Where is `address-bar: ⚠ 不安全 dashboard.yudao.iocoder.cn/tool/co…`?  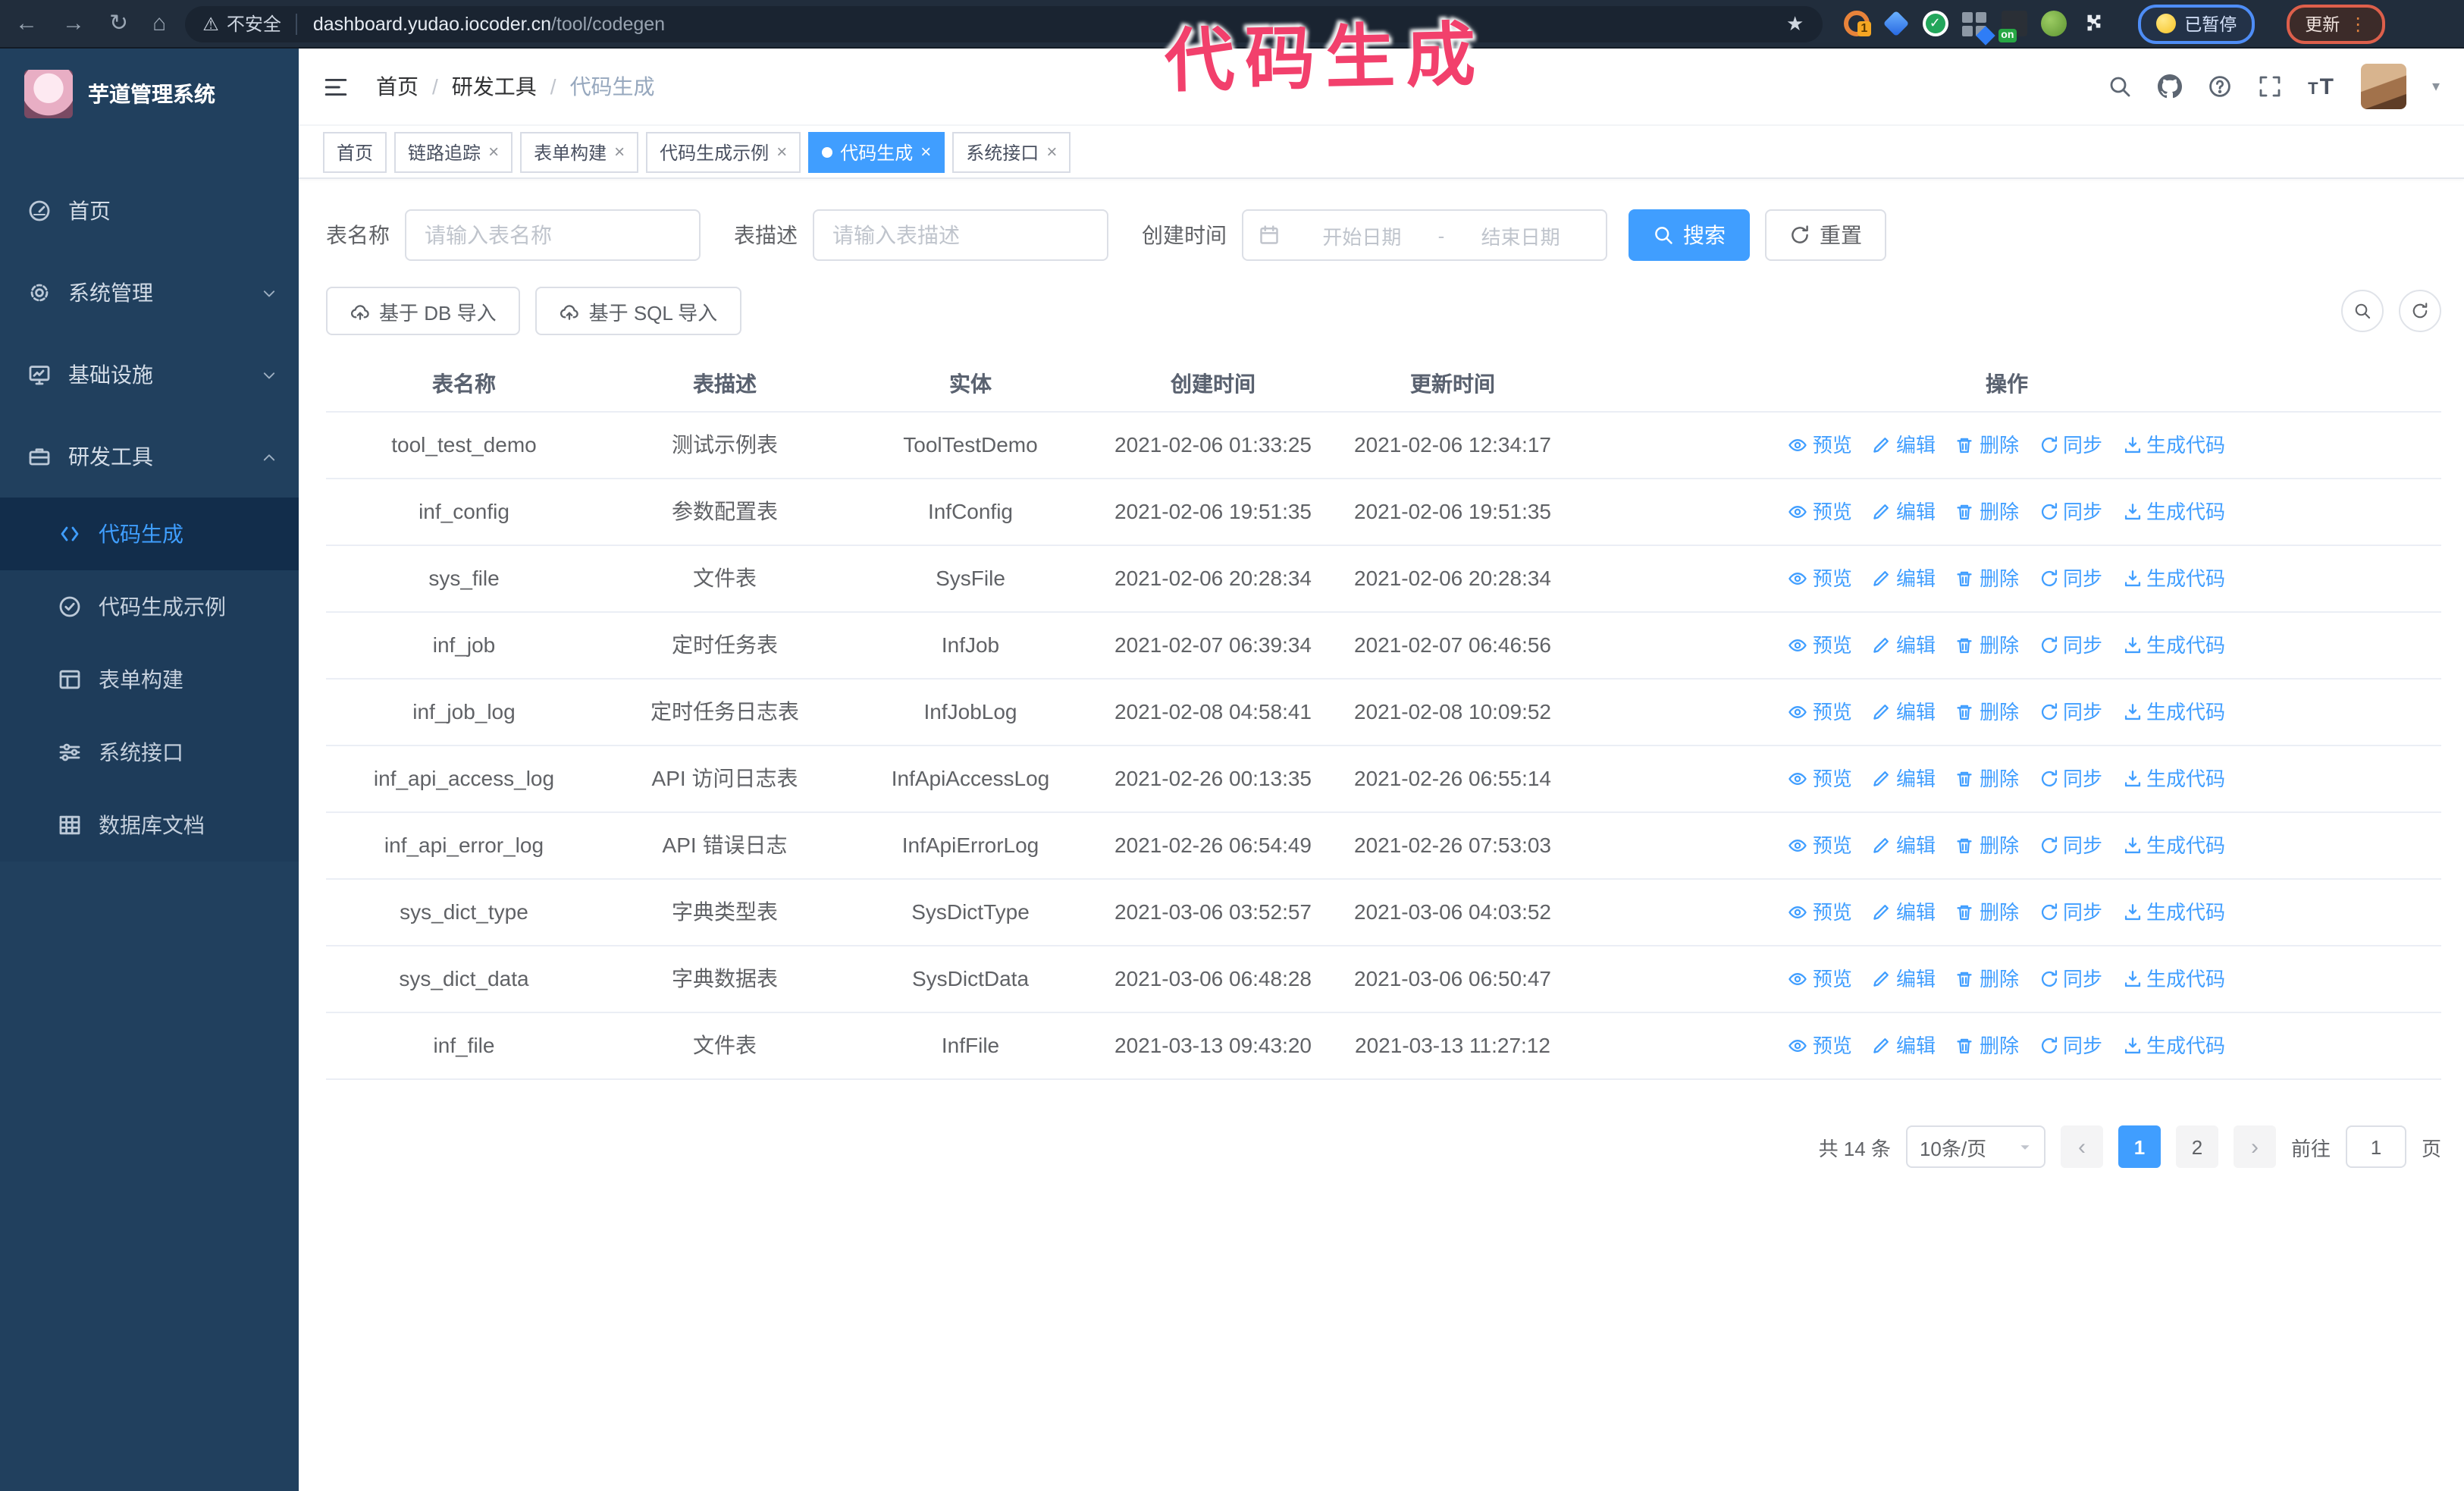 address-bar: ⚠ 不安全 dashboard.yudao.iocoder.cn/tool/co… is located at coordinates (1004, 23).